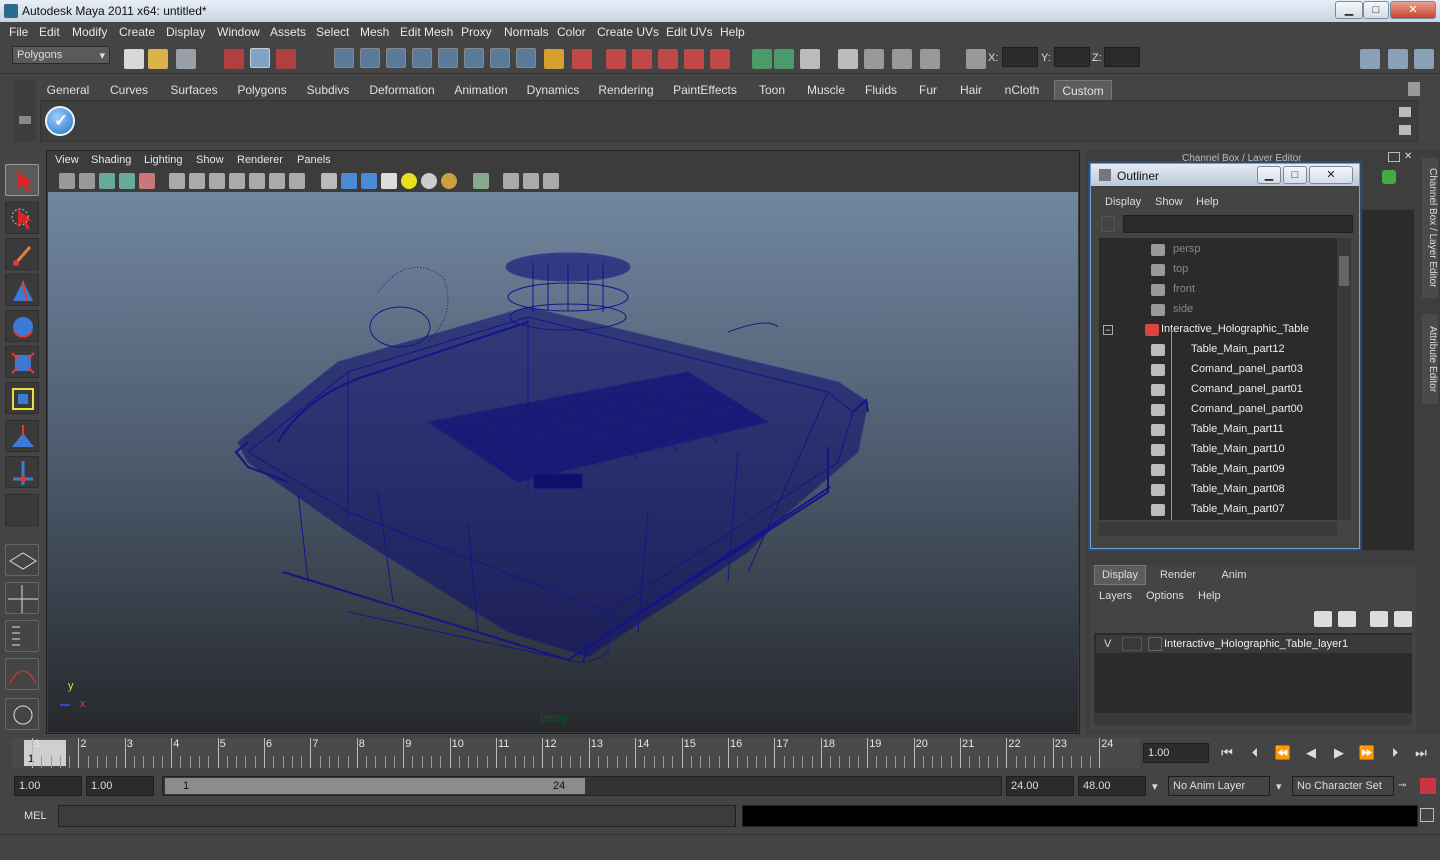  Describe the element at coordinates (1376, 10) in the screenshot. I see `maximize-button: □` at that location.